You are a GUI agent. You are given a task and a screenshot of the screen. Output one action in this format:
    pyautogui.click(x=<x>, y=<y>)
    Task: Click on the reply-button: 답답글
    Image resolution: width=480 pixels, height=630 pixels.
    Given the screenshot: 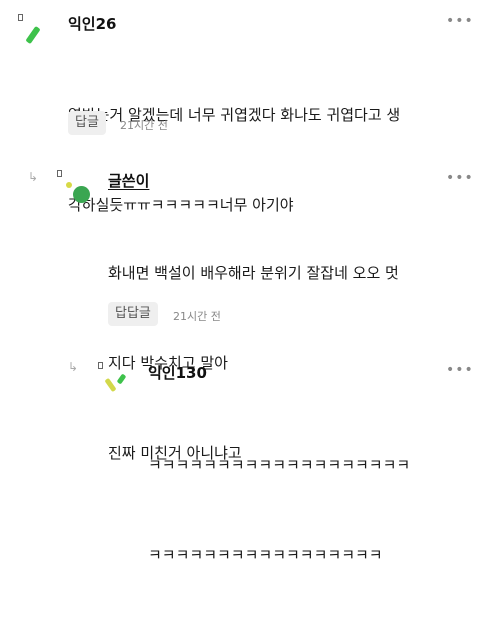 What is the action you would take?
    pyautogui.click(x=133, y=314)
    